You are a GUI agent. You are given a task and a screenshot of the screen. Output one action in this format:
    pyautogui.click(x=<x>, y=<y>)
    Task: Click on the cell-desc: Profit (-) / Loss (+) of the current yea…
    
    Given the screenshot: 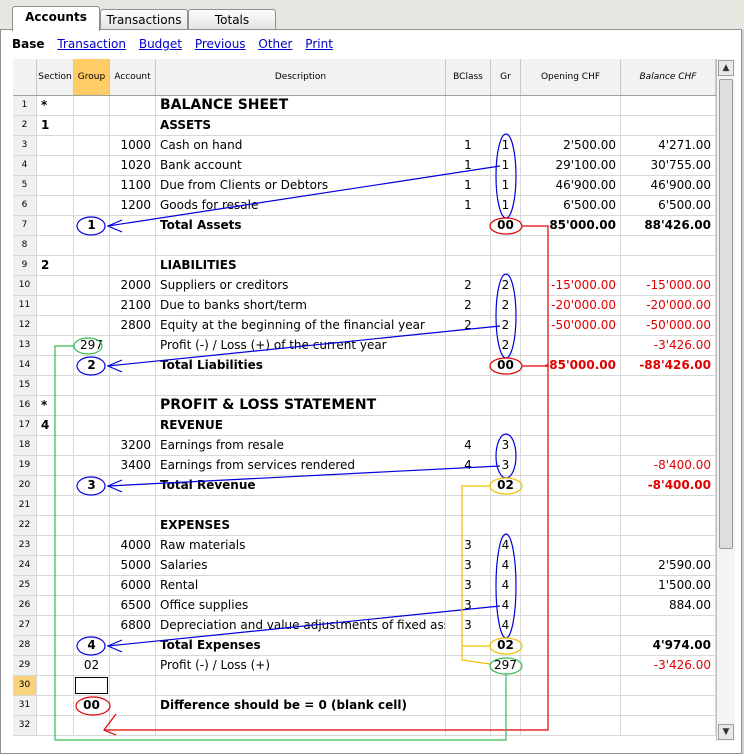 What is the action you would take?
    pyautogui.click(x=301, y=345)
    